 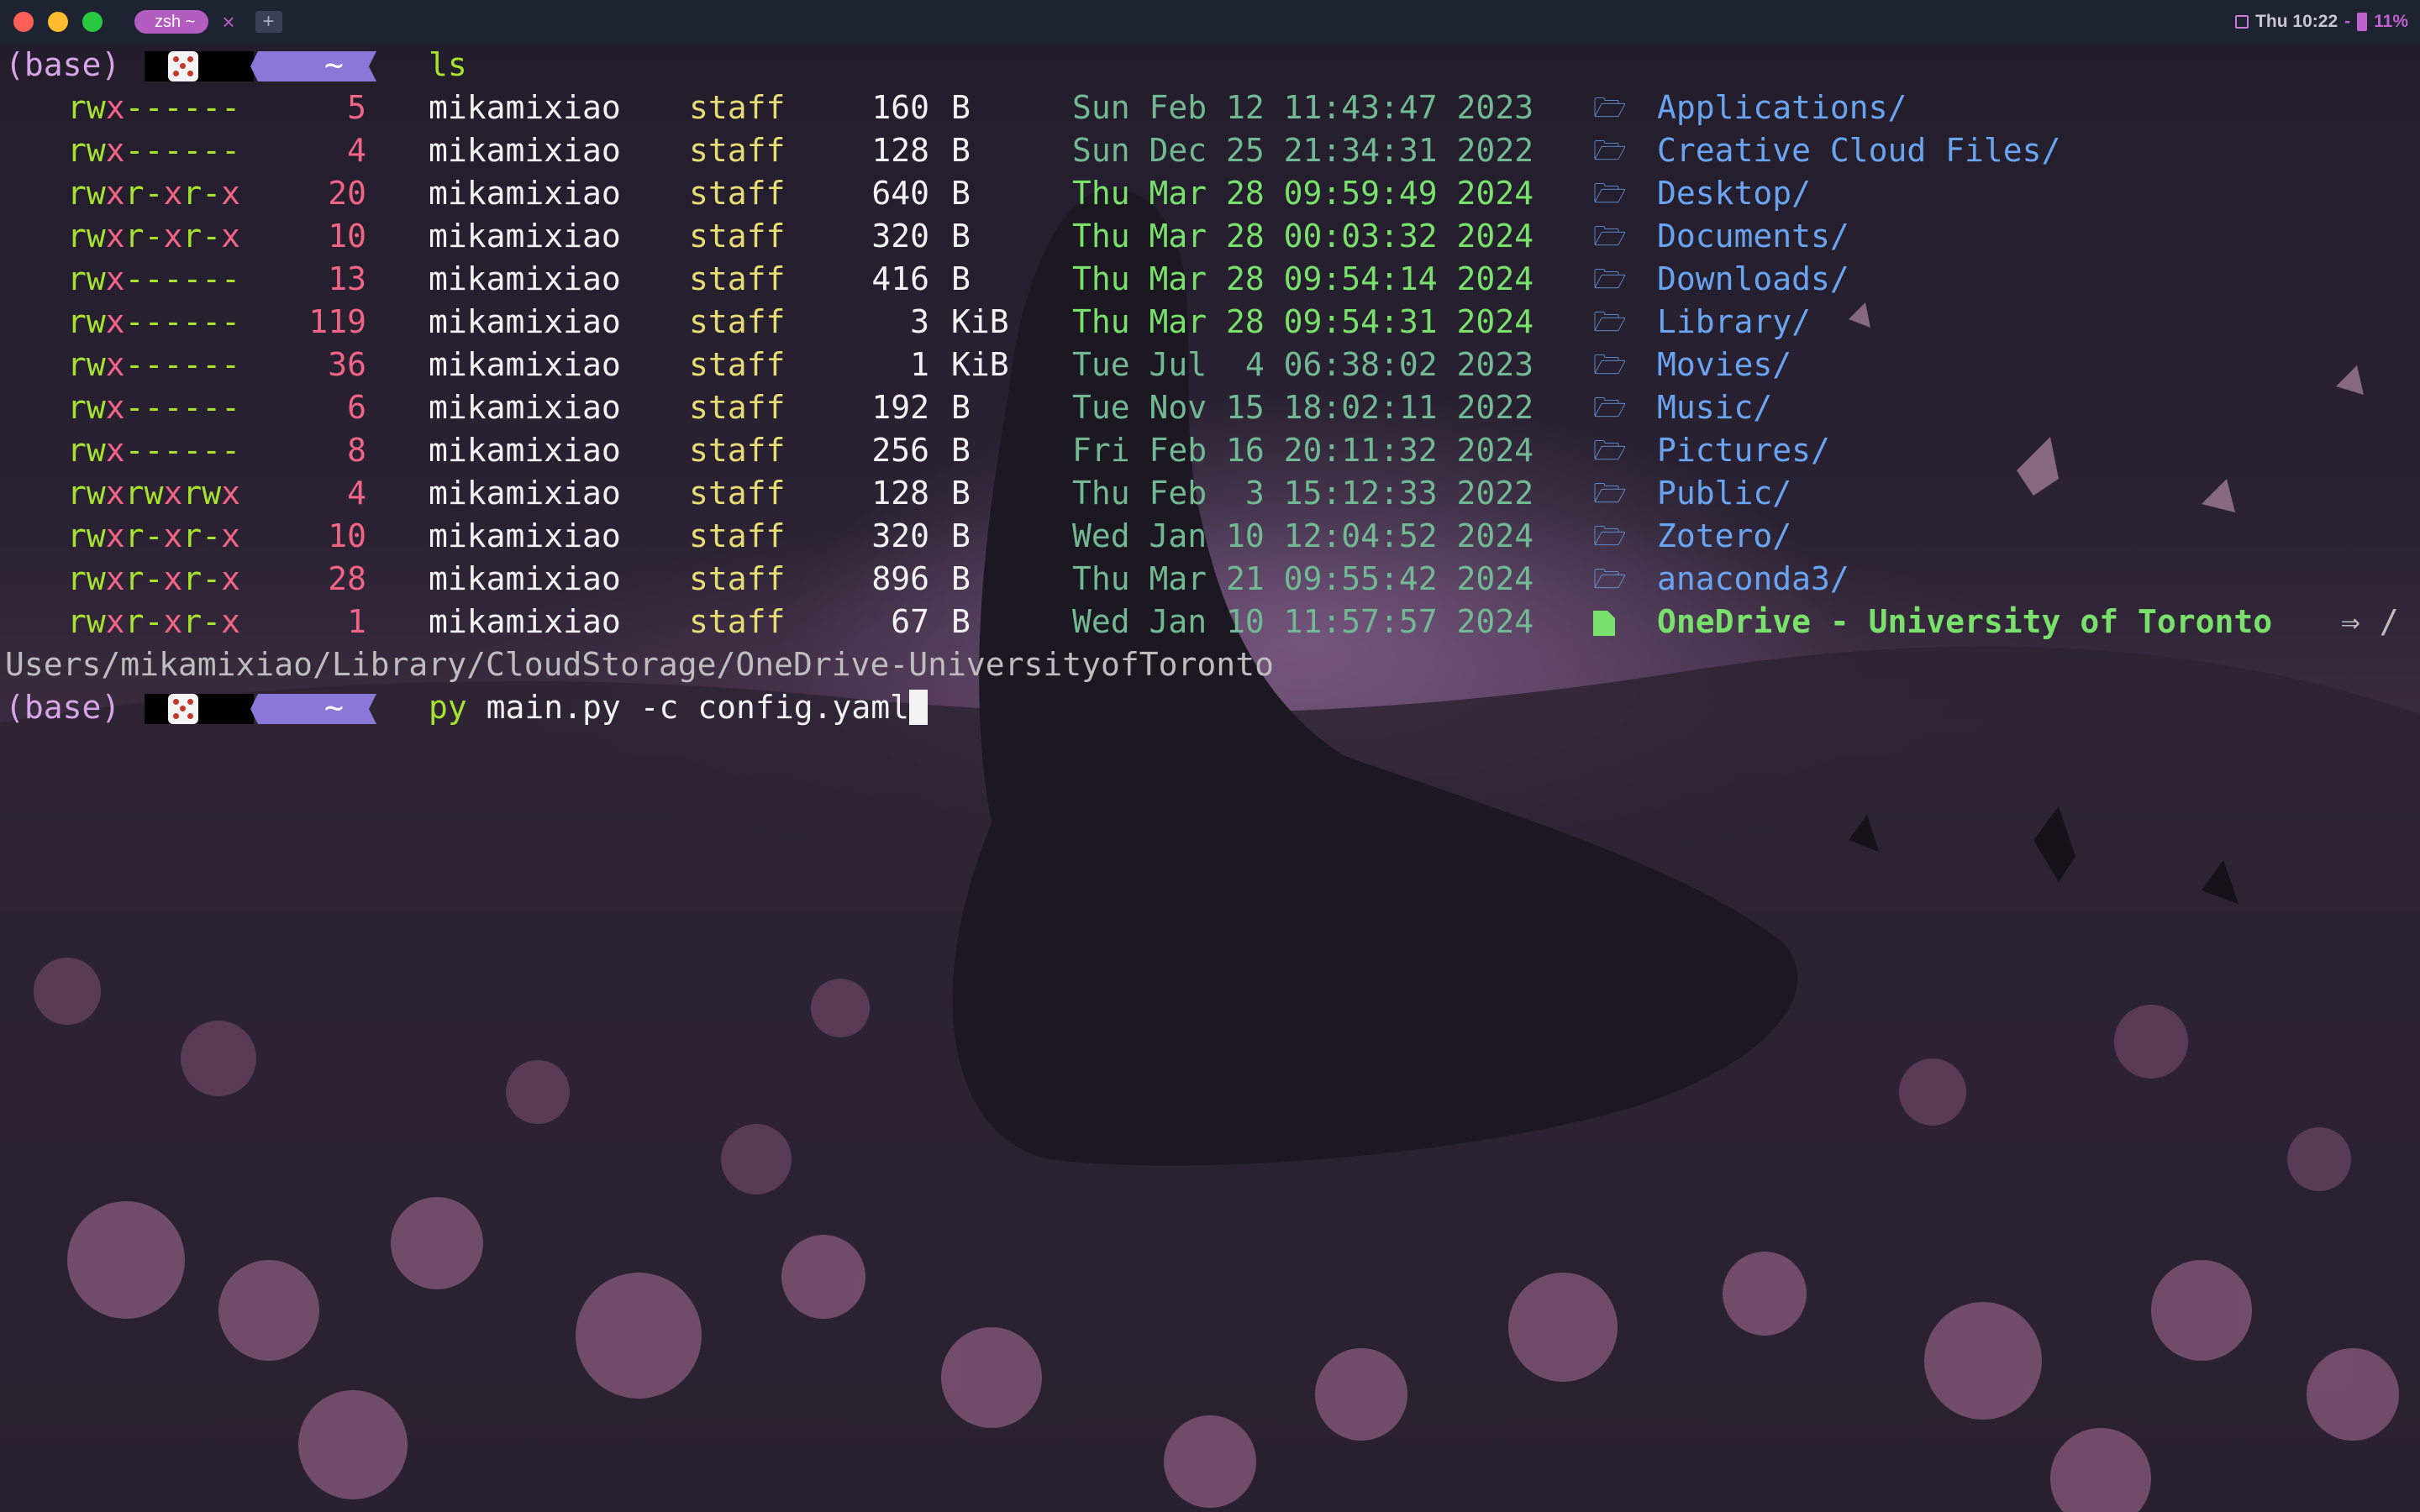 What do you see at coordinates (1735, 321) in the screenshot?
I see `directory-name: Library/` at bounding box center [1735, 321].